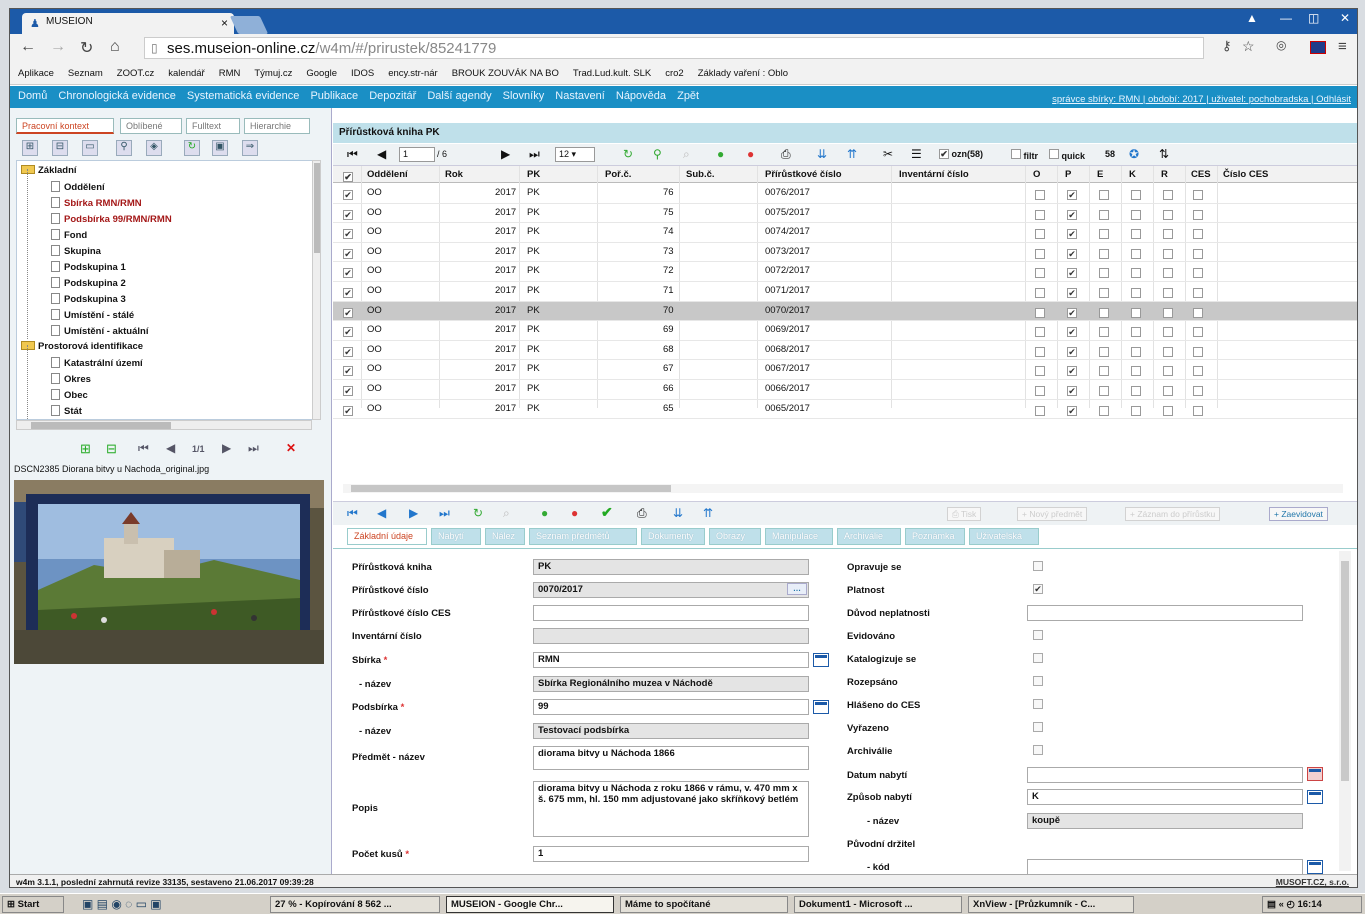 The image size is (1365, 914). What do you see at coordinates (641, 94) in the screenshot?
I see `menu-item-napoveda: Nápověda` at bounding box center [641, 94].